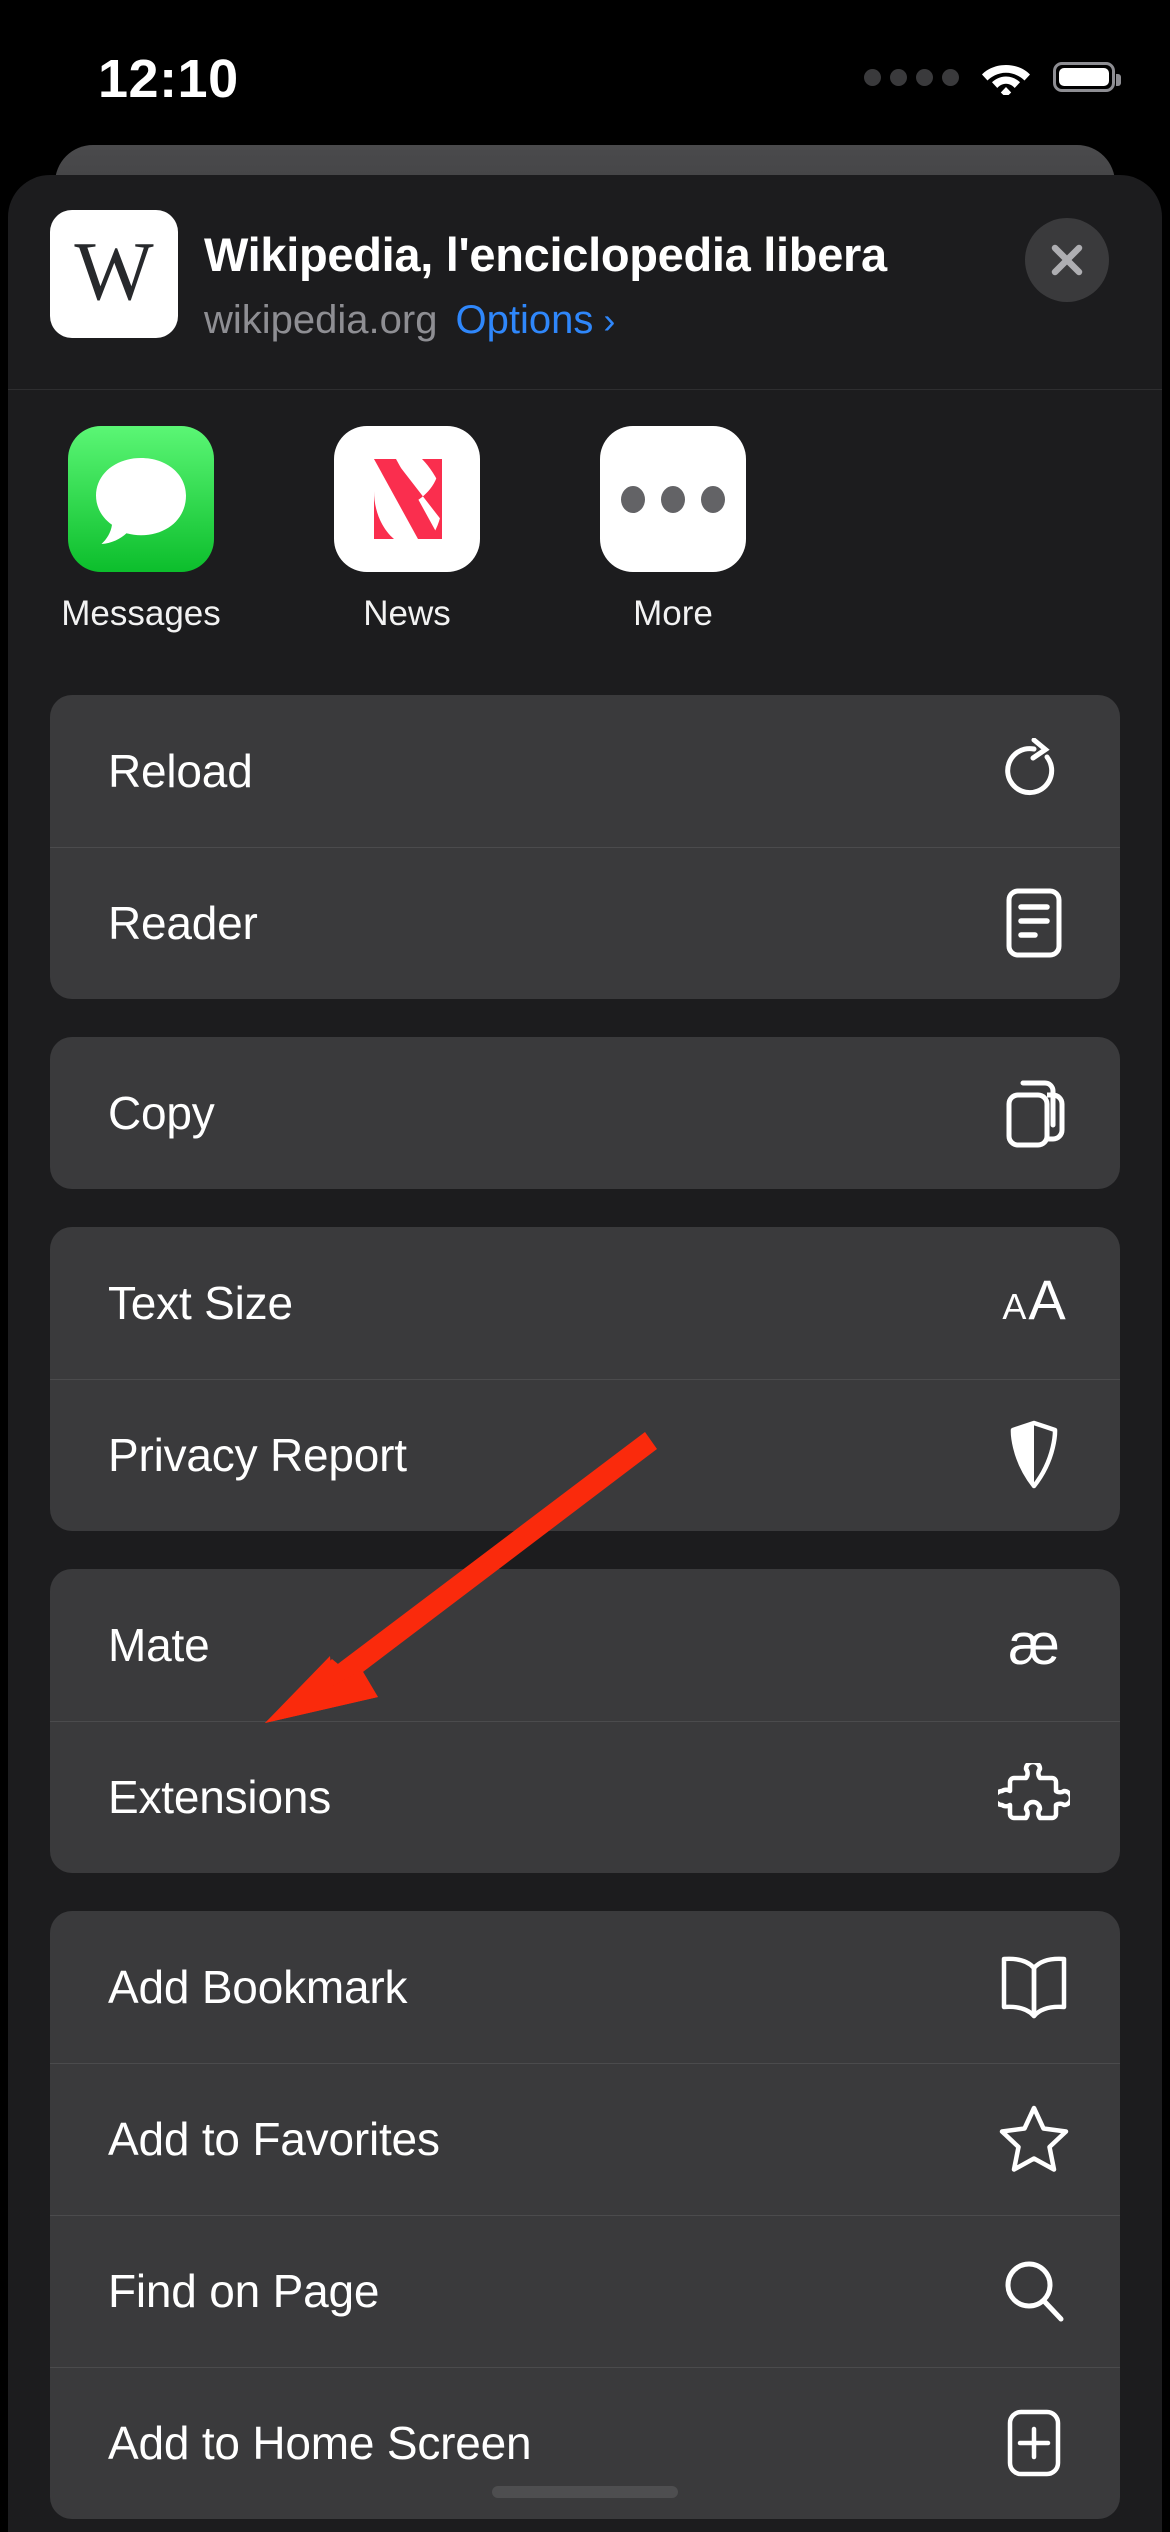 The height and width of the screenshot is (2532, 1170). I want to click on action-label: Privacy Report, so click(257, 1455).